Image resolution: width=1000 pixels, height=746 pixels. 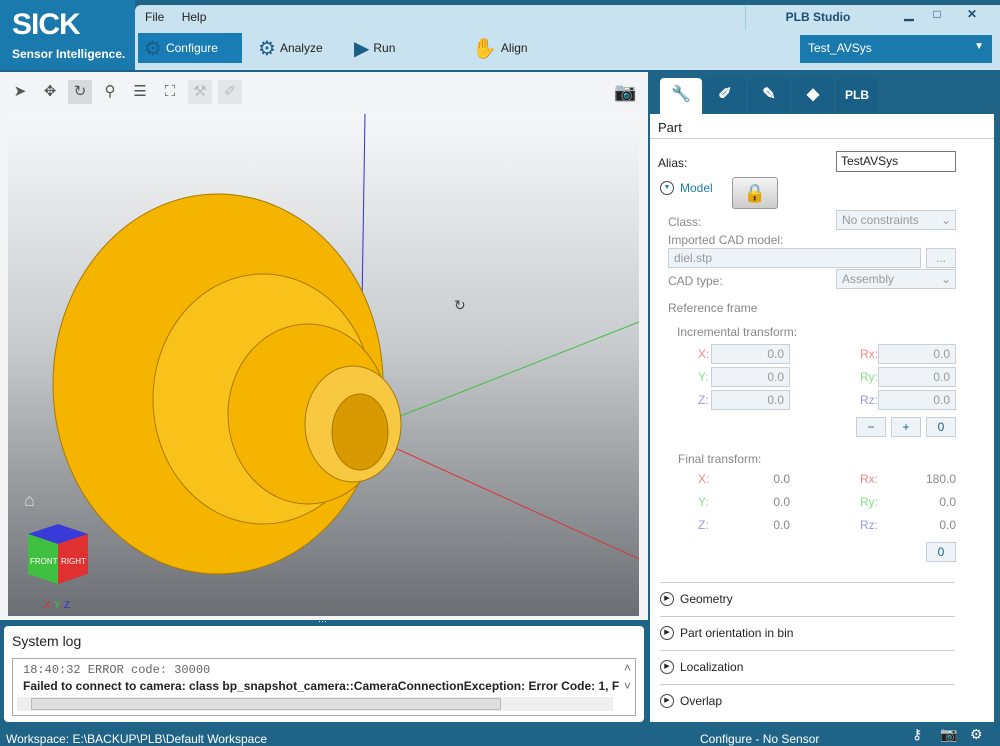 I want to click on configure-label: Configure, so click(x=191, y=48).